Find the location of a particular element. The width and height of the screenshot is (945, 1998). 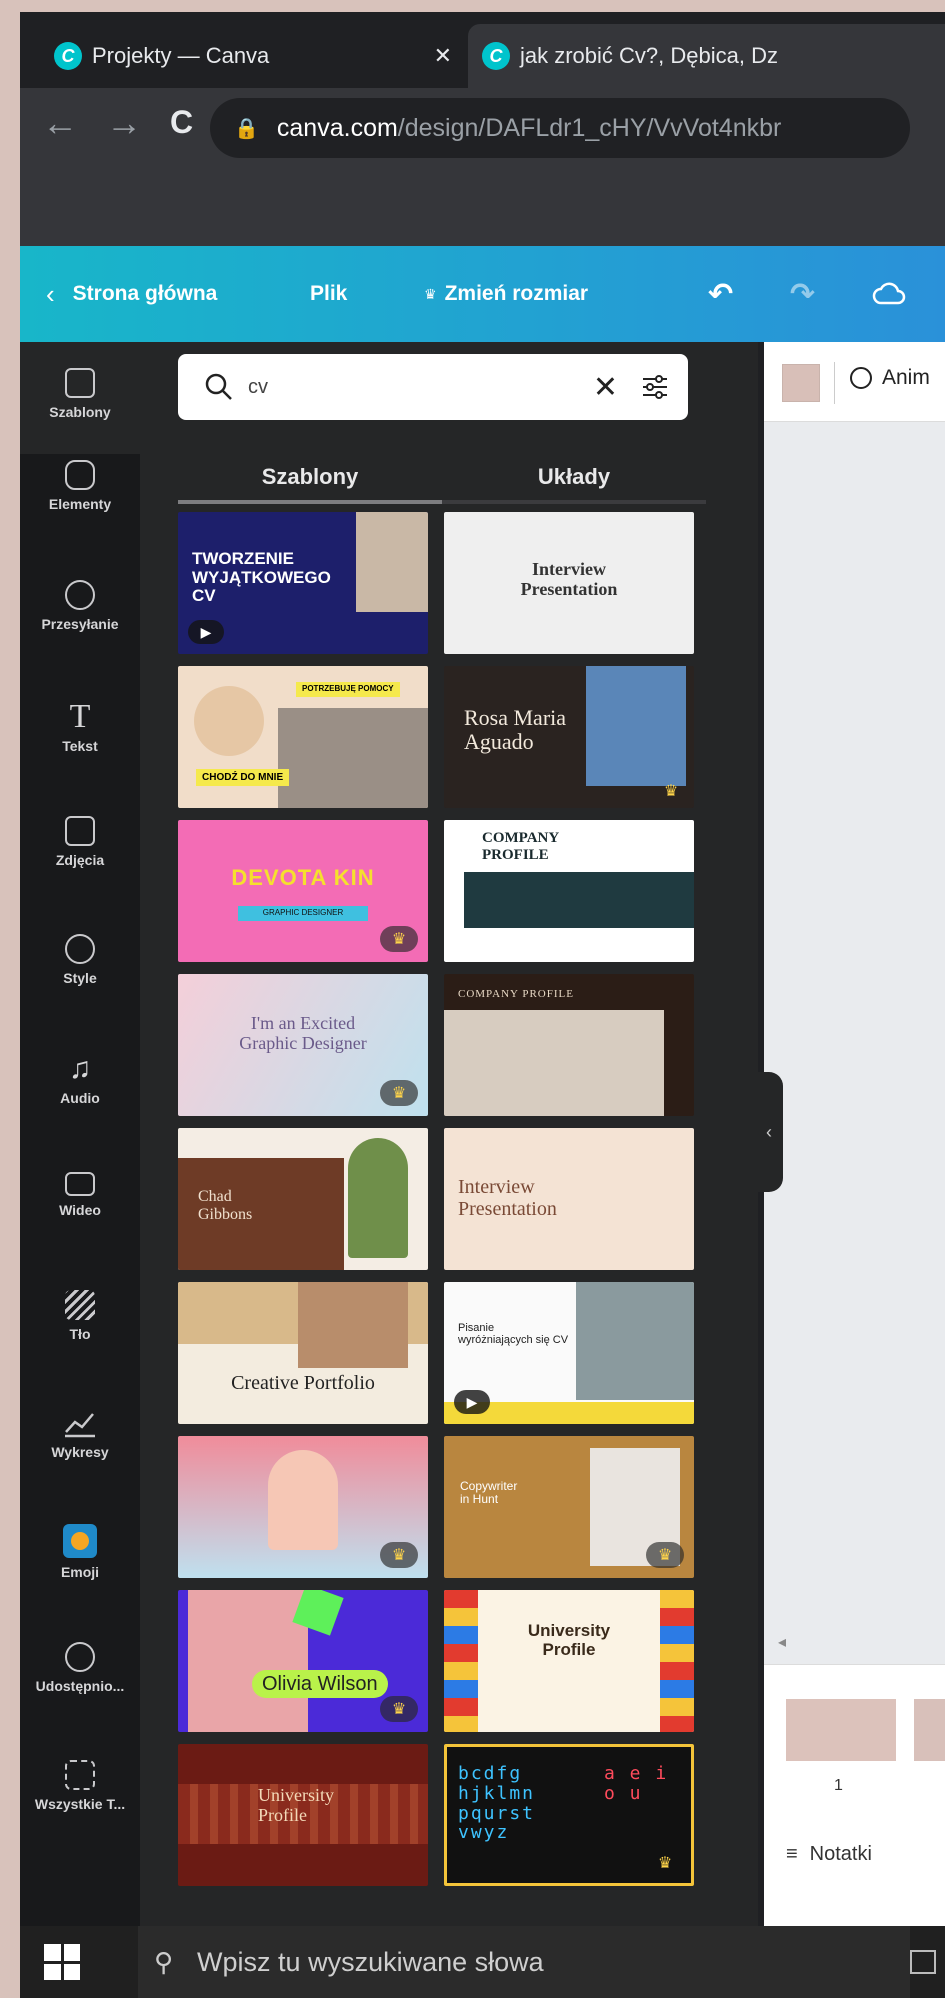

canva-header: ‹ Strona główna Plik ♛ Zmień rozmiar ↶ ↷ is located at coordinates (482, 294).